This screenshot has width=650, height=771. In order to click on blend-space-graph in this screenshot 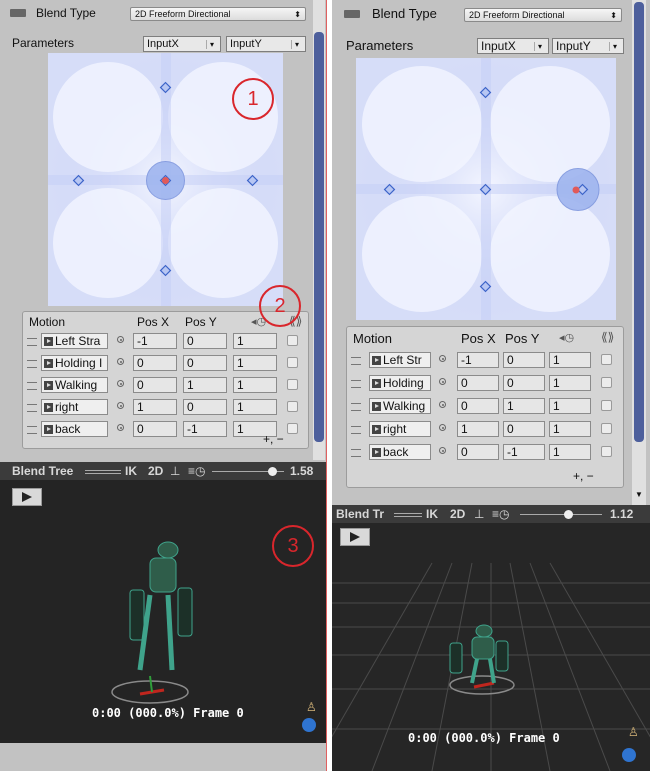, I will do `click(486, 189)`.